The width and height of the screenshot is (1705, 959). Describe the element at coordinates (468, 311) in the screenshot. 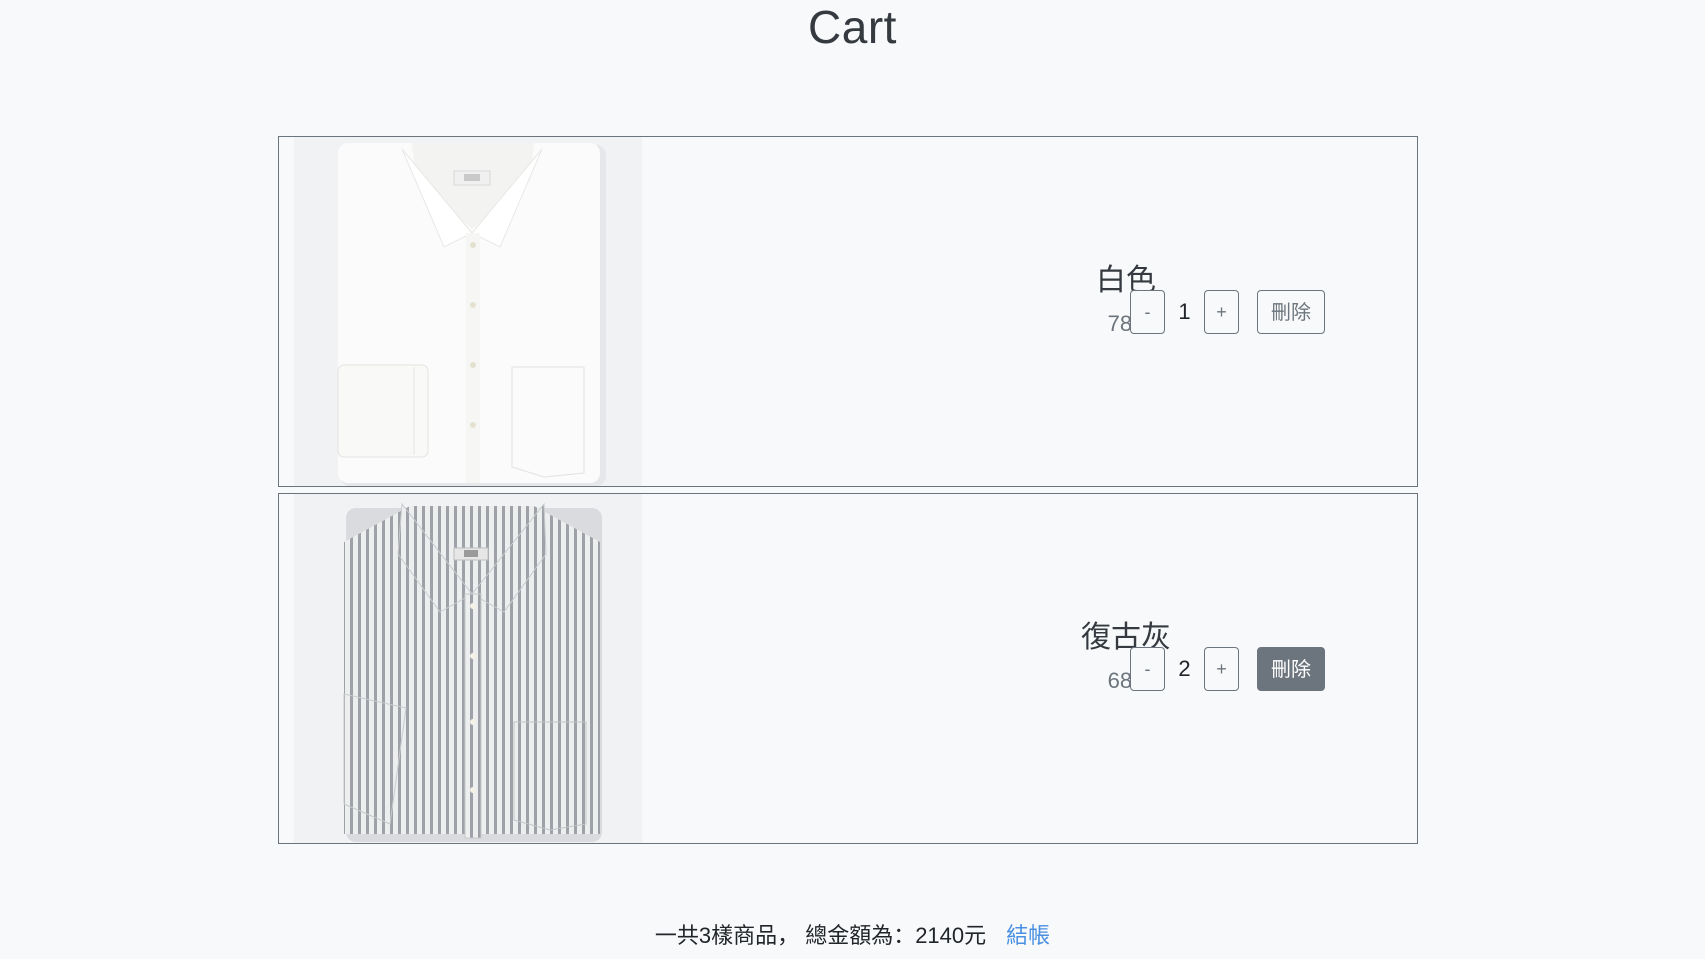

I see `product-image-white-shirt` at that location.